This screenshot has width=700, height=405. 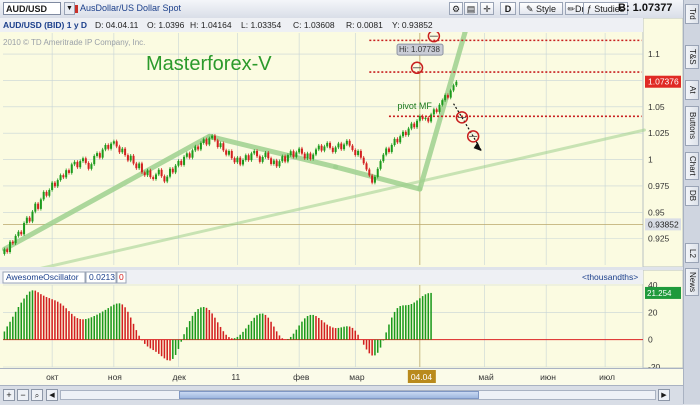 I want to click on header-open: O: 1.0396, so click(x=166, y=25).